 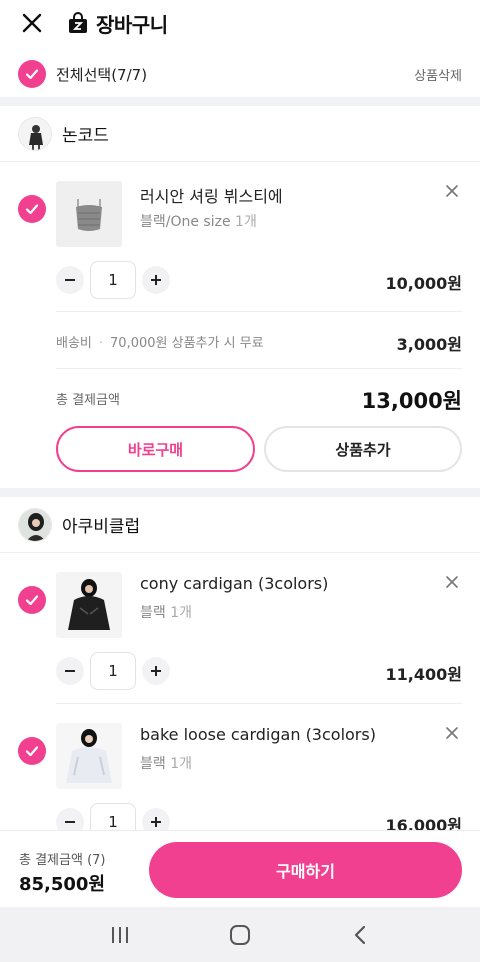 What do you see at coordinates (120, 935) in the screenshot?
I see `recent-apps-icon` at bounding box center [120, 935].